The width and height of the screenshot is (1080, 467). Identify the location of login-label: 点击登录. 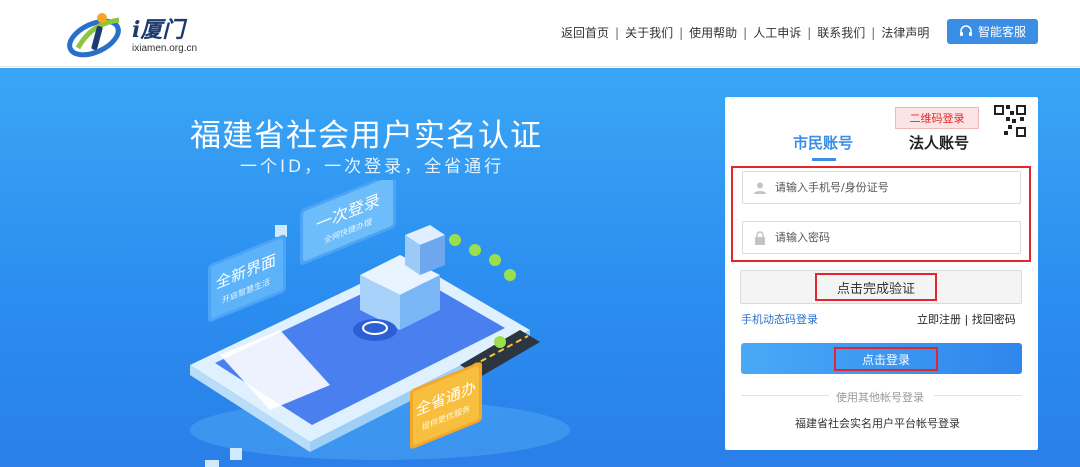
(885, 359).